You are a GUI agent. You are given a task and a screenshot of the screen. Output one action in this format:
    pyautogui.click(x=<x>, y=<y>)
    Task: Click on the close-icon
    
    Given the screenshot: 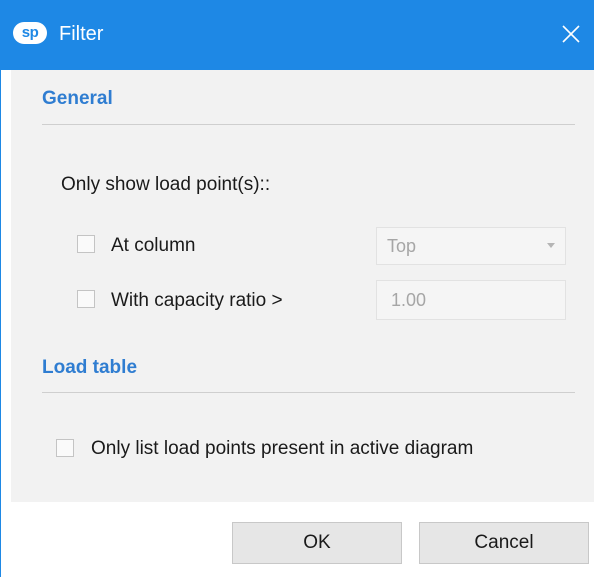 What is the action you would take?
    pyautogui.click(x=571, y=34)
    